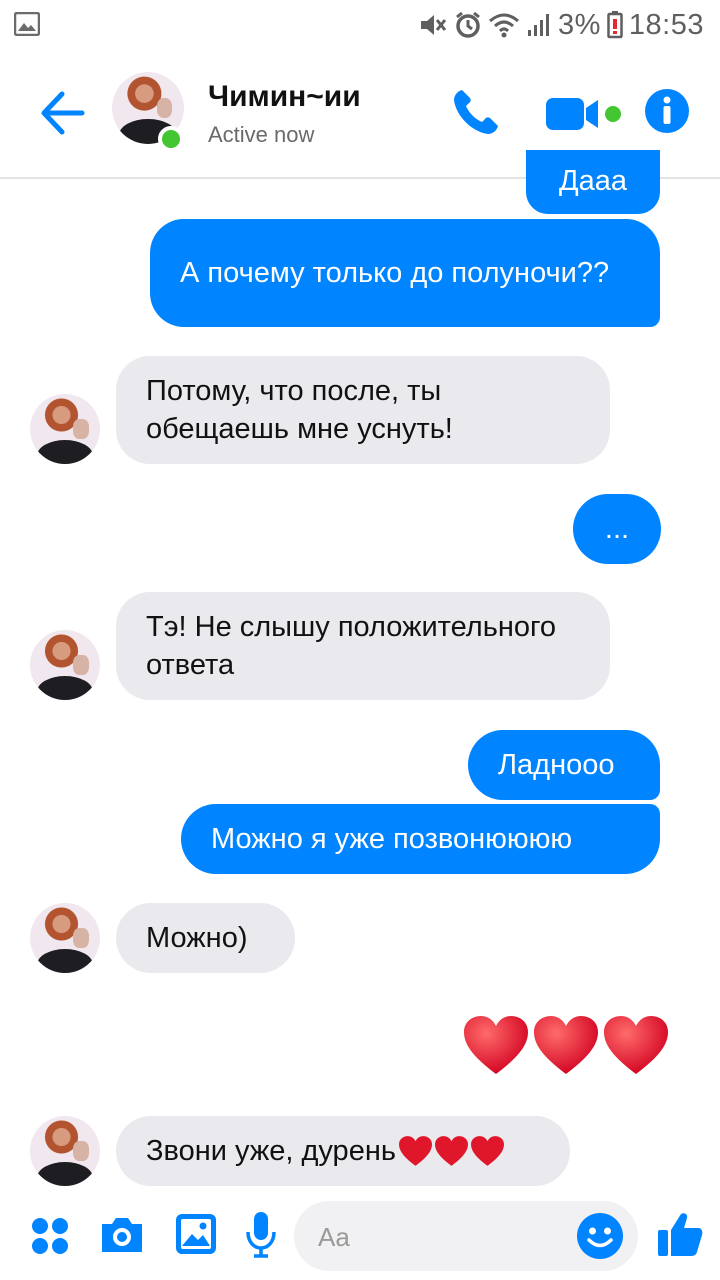 The height and width of the screenshot is (1280, 720). What do you see at coordinates (284, 97) in the screenshot?
I see `contact-name: Чимин~ии` at bounding box center [284, 97].